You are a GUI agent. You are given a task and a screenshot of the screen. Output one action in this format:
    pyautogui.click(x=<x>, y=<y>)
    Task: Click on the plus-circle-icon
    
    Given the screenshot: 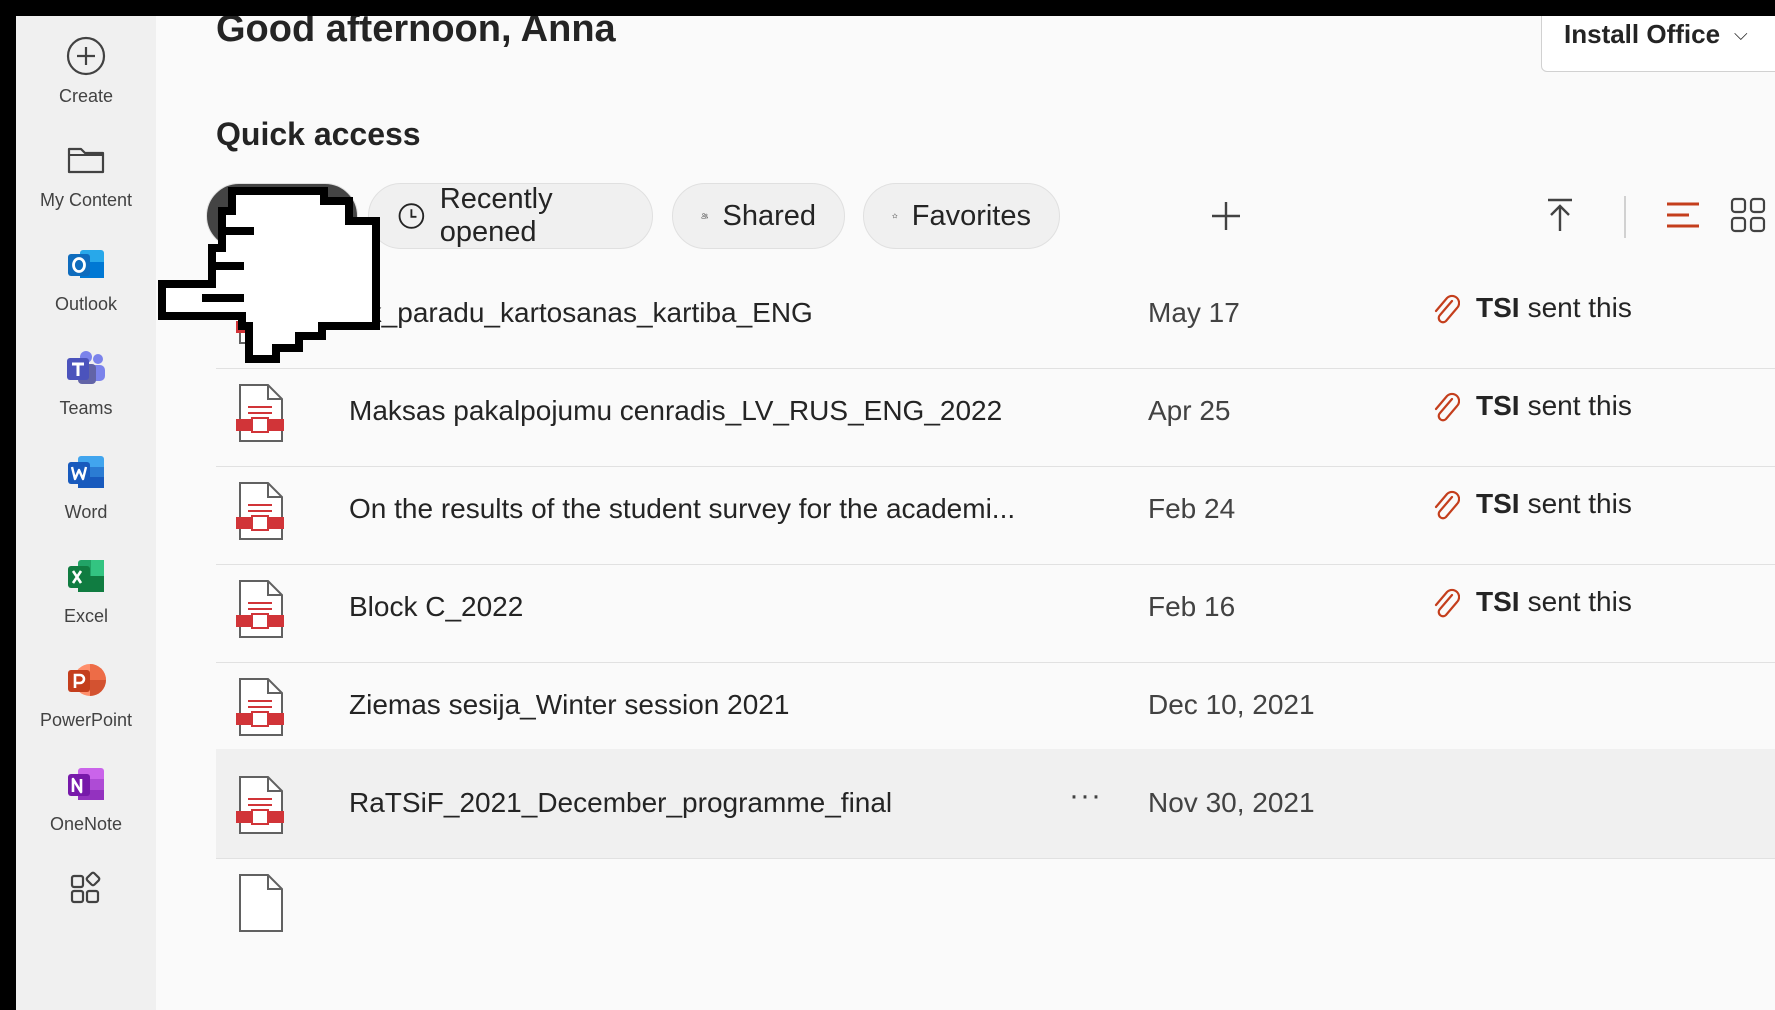 What is the action you would take?
    pyautogui.click(x=86, y=56)
    